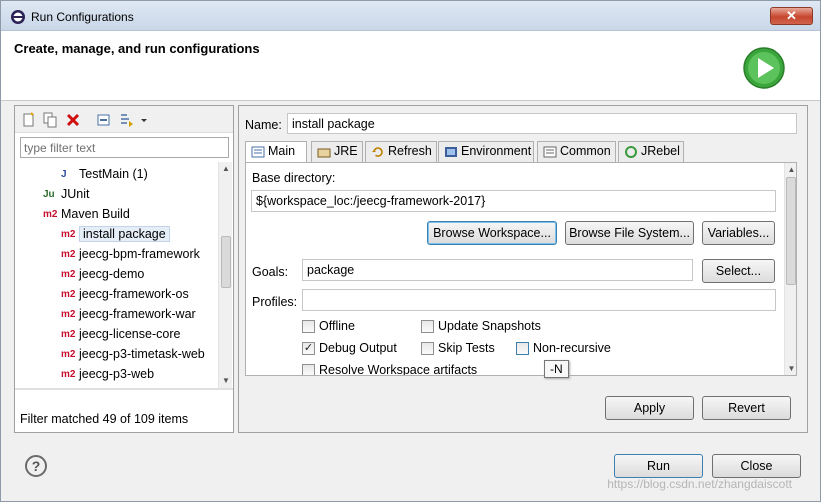  Describe the element at coordinates (50, 120) in the screenshot. I see `duplicate-icon` at that location.